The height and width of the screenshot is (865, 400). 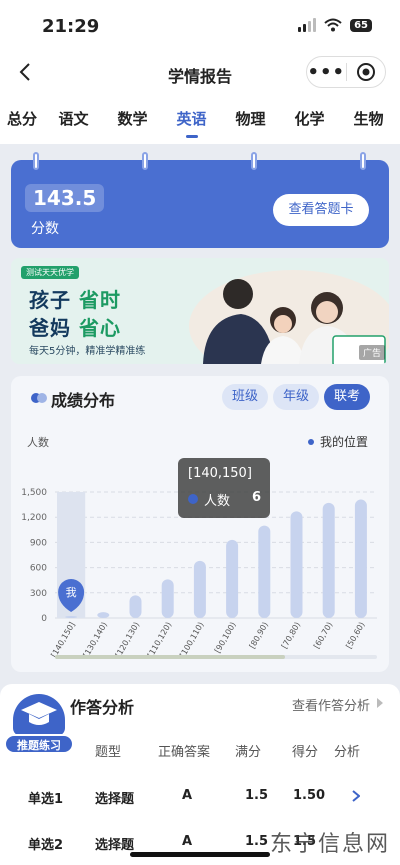 I want to click on tab-total: 总分, so click(x=22, y=120).